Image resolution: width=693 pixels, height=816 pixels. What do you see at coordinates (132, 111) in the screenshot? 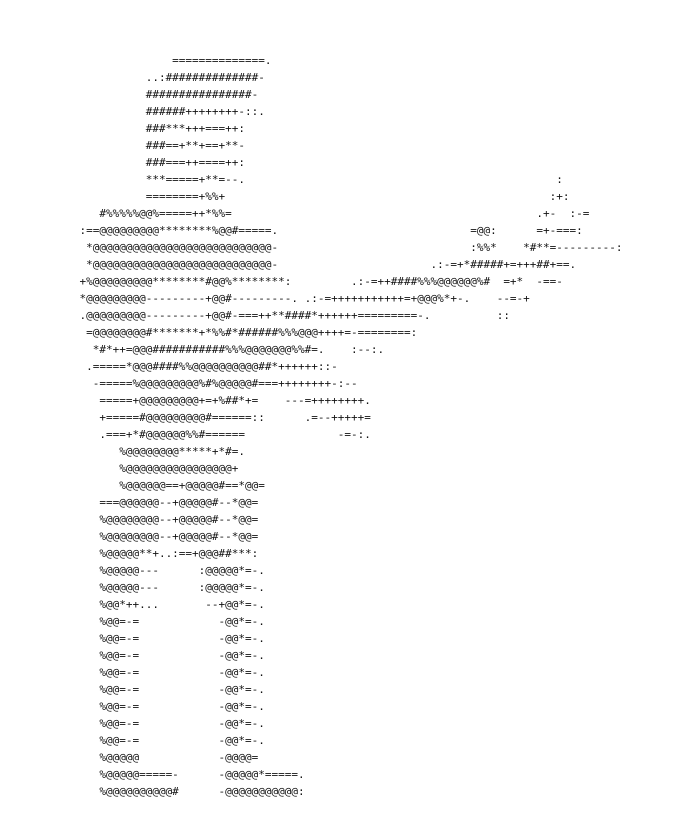
I see `art-line: ######++++++++-::.` at bounding box center [132, 111].